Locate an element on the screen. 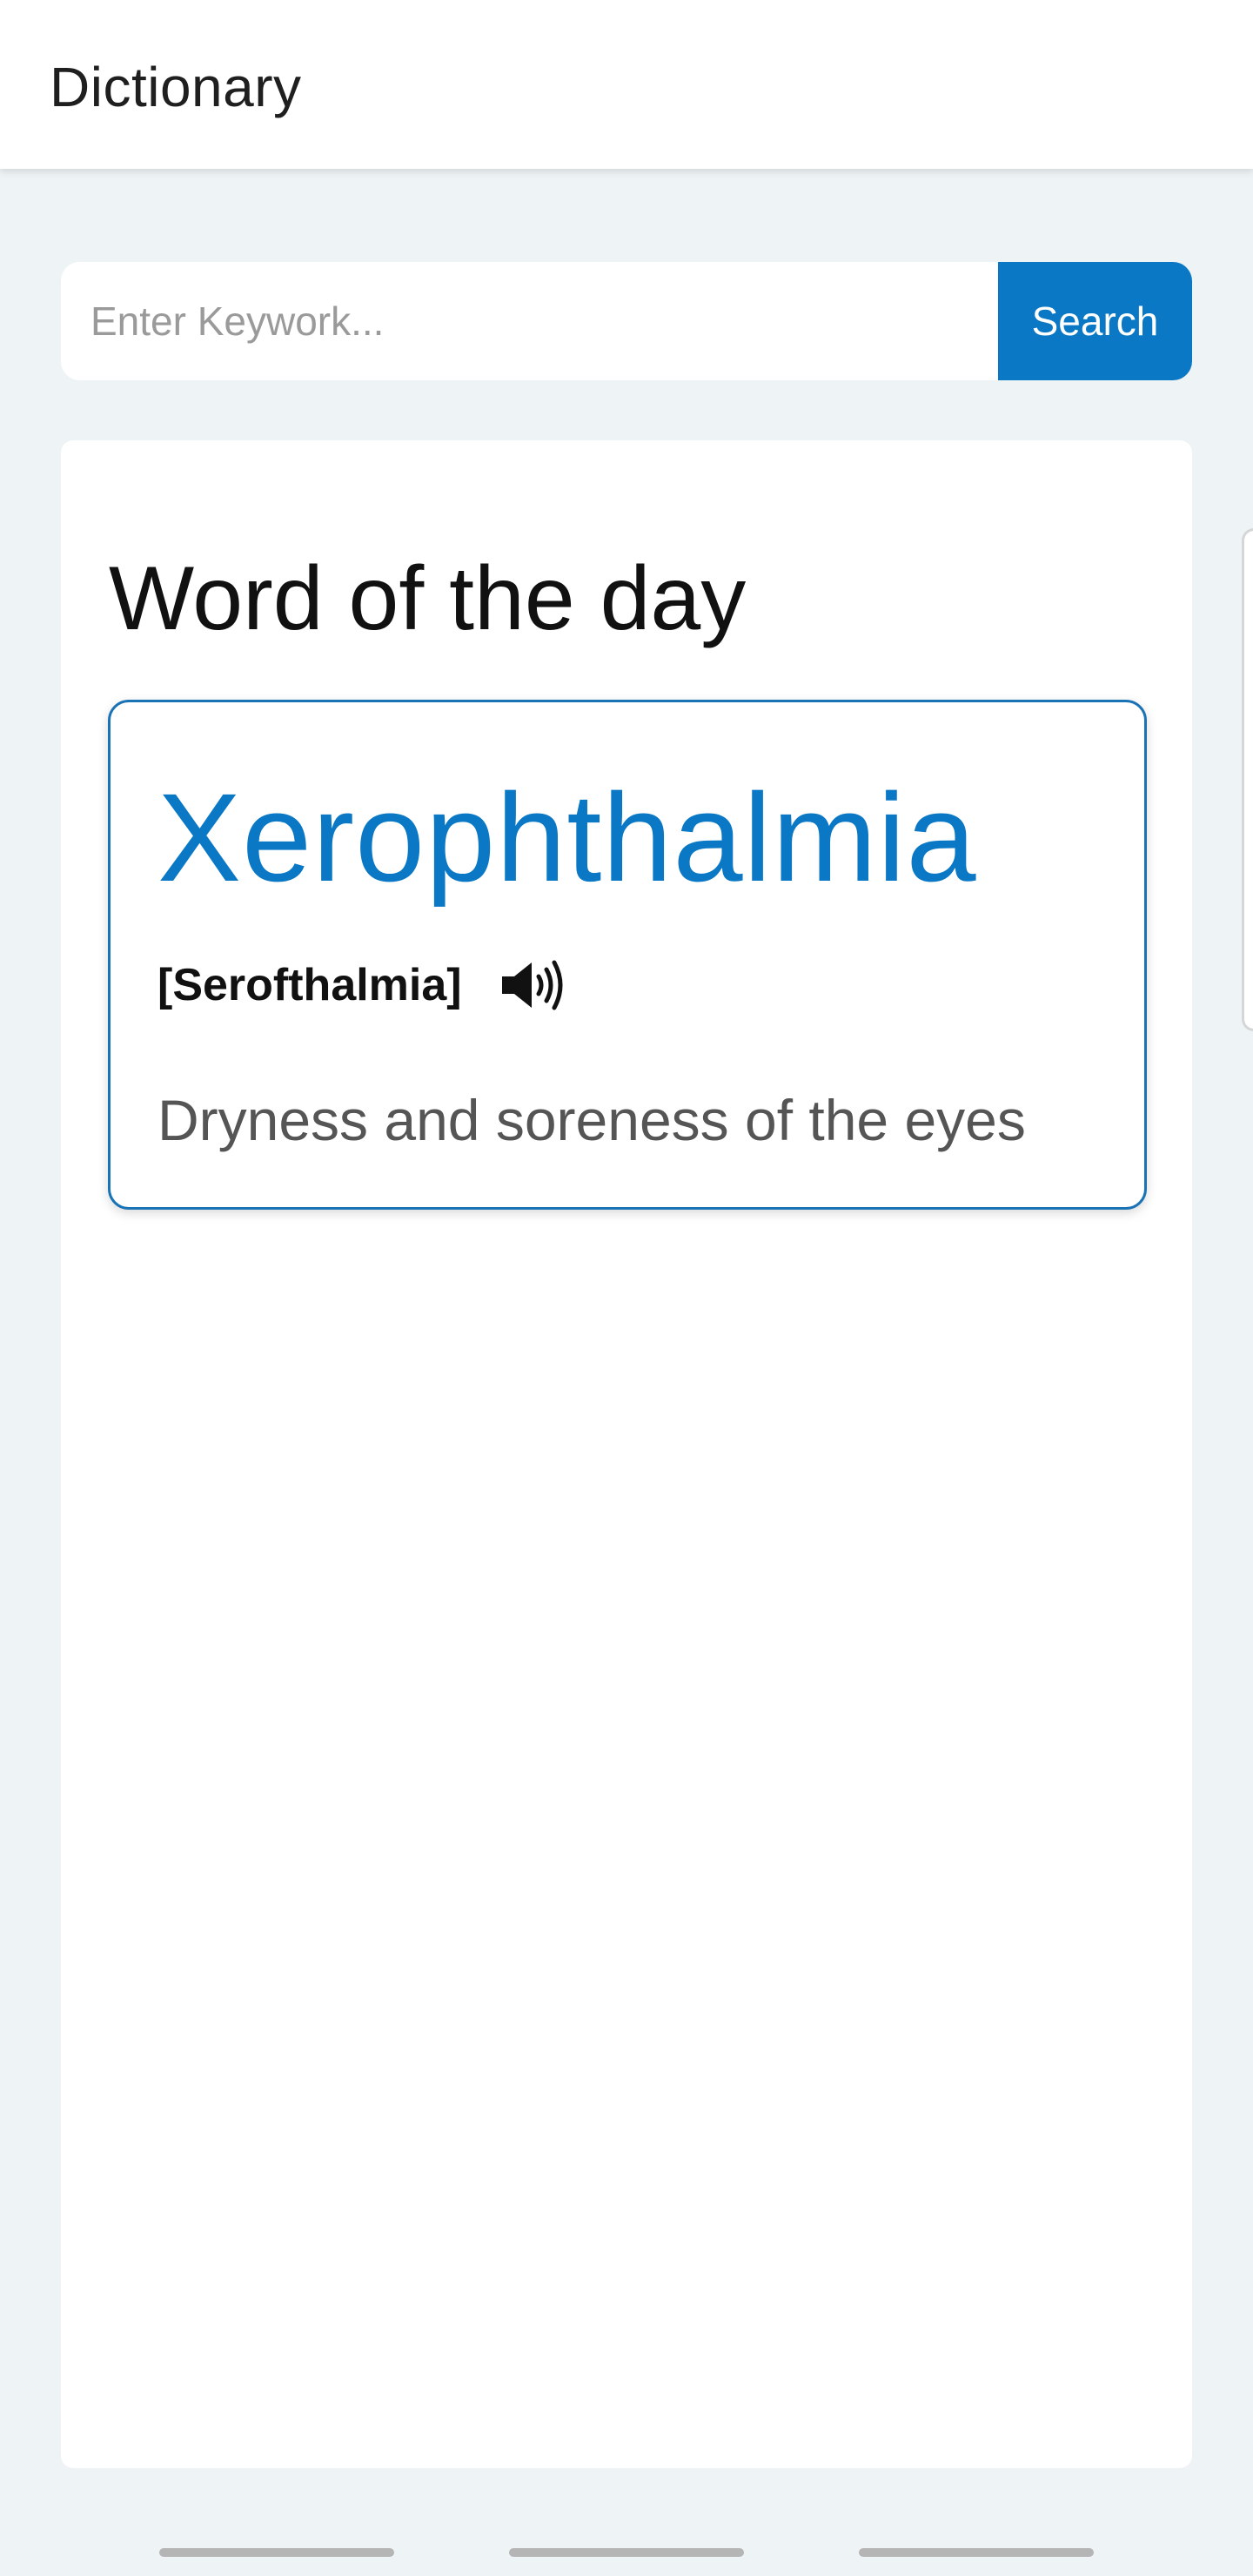  section-title: Word of the day is located at coordinates (428, 598).